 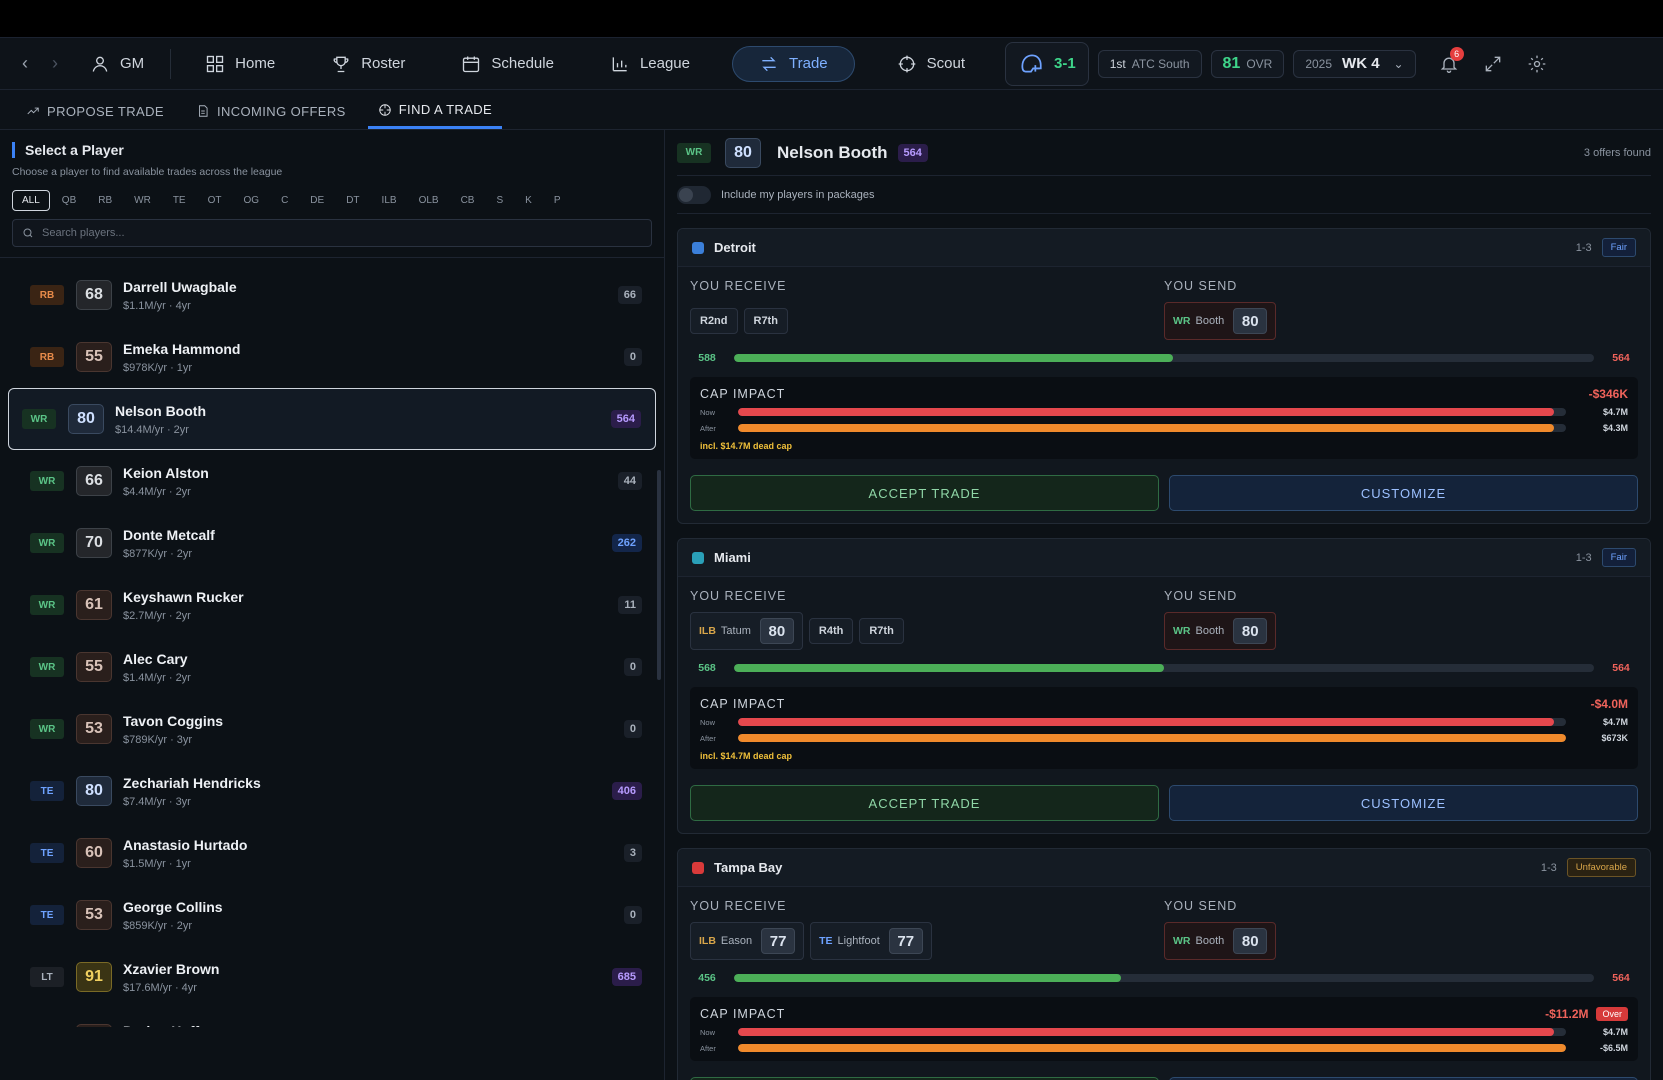 What do you see at coordinates (1354, 63) in the screenshot?
I see `season-week-select: 2025 WK 4 ⌄` at bounding box center [1354, 63].